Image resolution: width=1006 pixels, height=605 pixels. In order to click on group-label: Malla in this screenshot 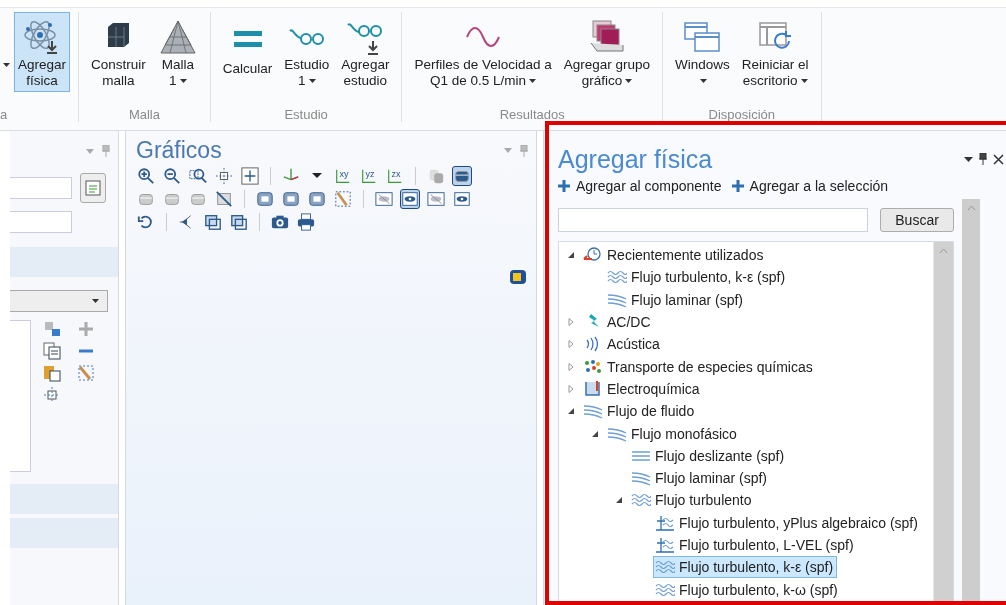, I will do `click(144, 114)`.